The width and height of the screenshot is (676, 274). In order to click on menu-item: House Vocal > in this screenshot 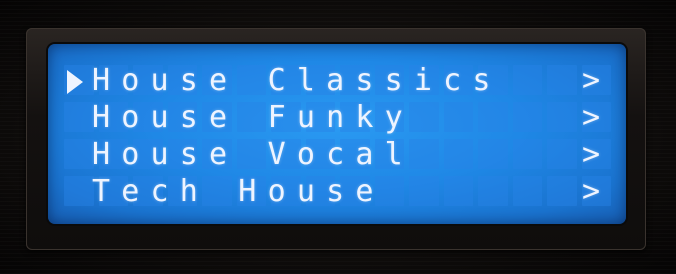, I will do `click(338, 156)`.